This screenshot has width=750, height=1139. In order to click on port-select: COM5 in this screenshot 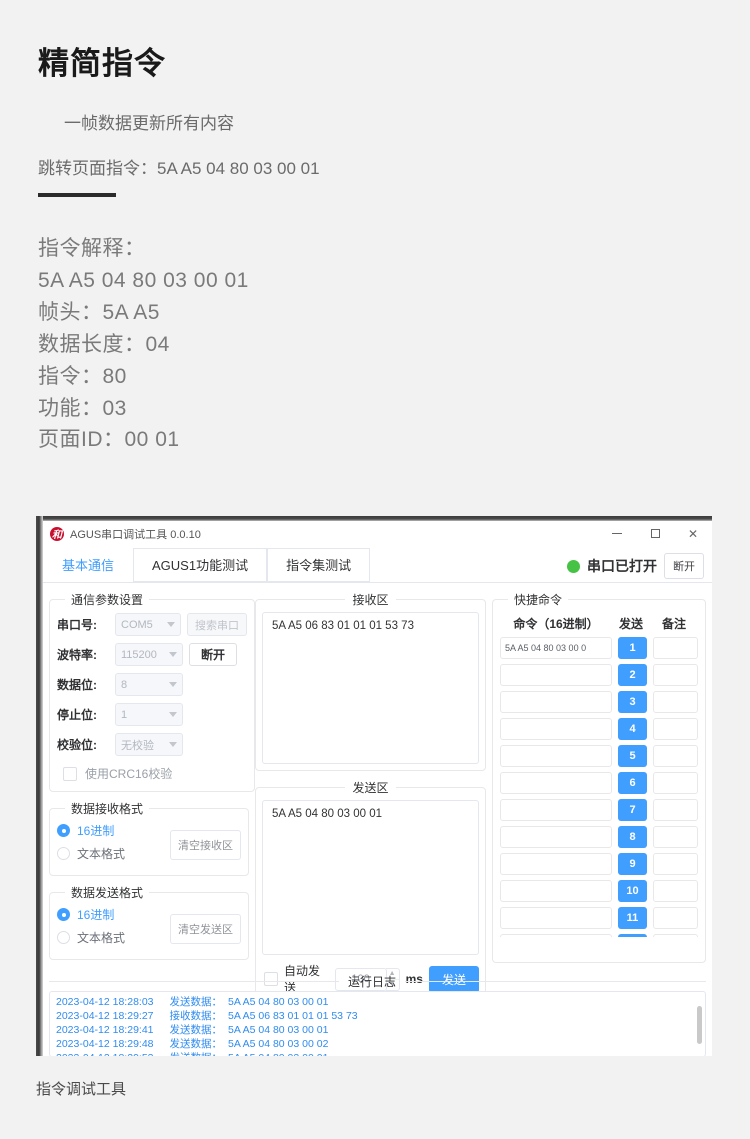, I will do `click(148, 624)`.